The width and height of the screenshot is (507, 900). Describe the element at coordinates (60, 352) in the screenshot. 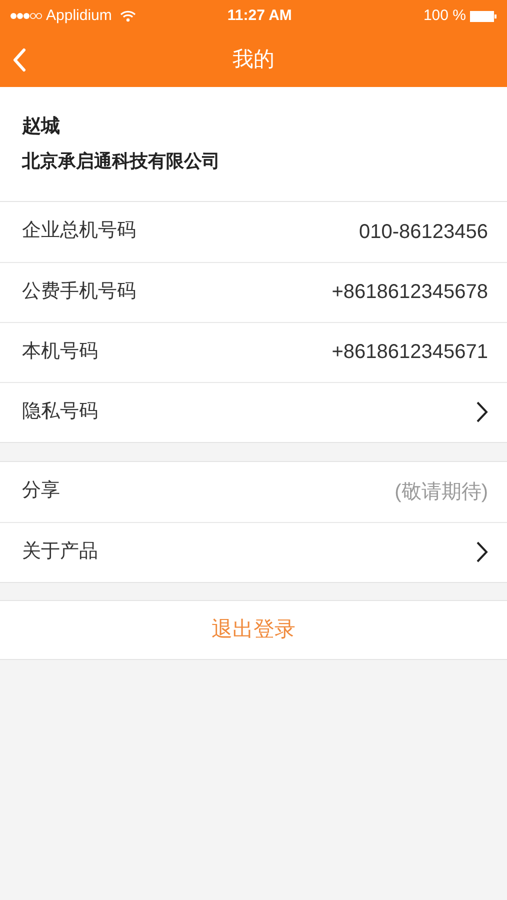

I see `row-label: 本机号码` at that location.